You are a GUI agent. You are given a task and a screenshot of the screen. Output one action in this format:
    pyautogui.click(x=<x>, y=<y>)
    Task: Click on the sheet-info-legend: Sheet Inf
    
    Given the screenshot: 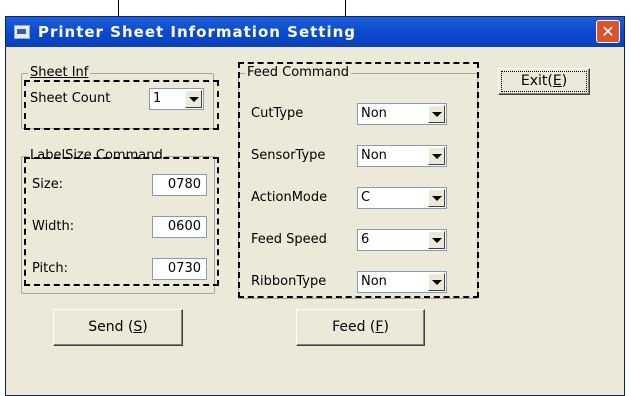 What is the action you would take?
    pyautogui.click(x=59, y=72)
    